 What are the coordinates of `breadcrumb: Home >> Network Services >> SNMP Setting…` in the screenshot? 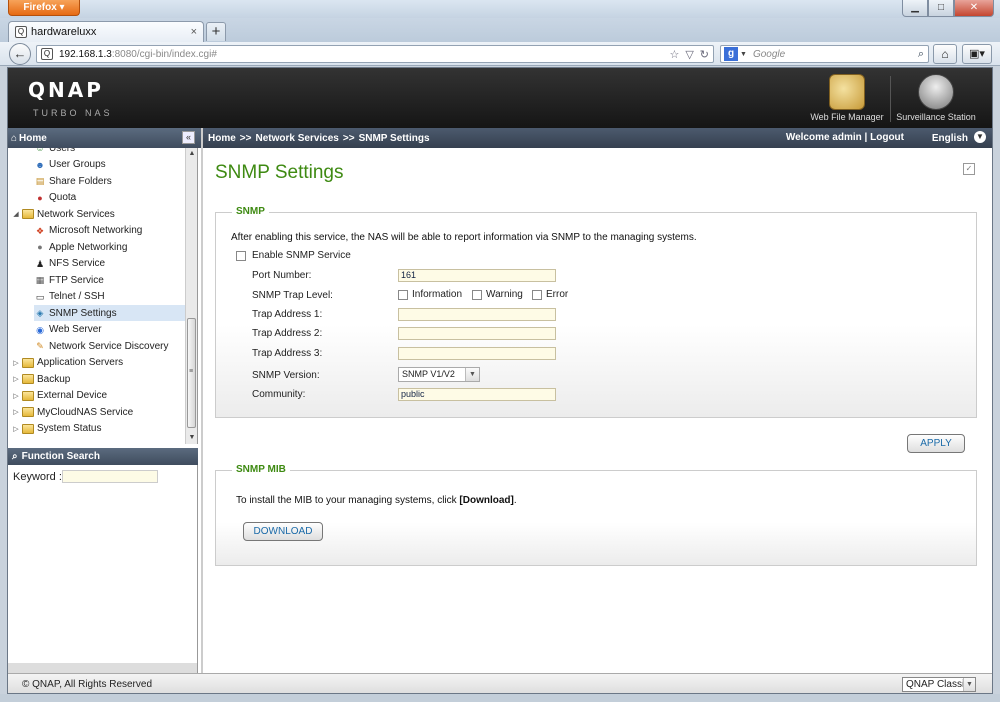 It's located at (596, 138).